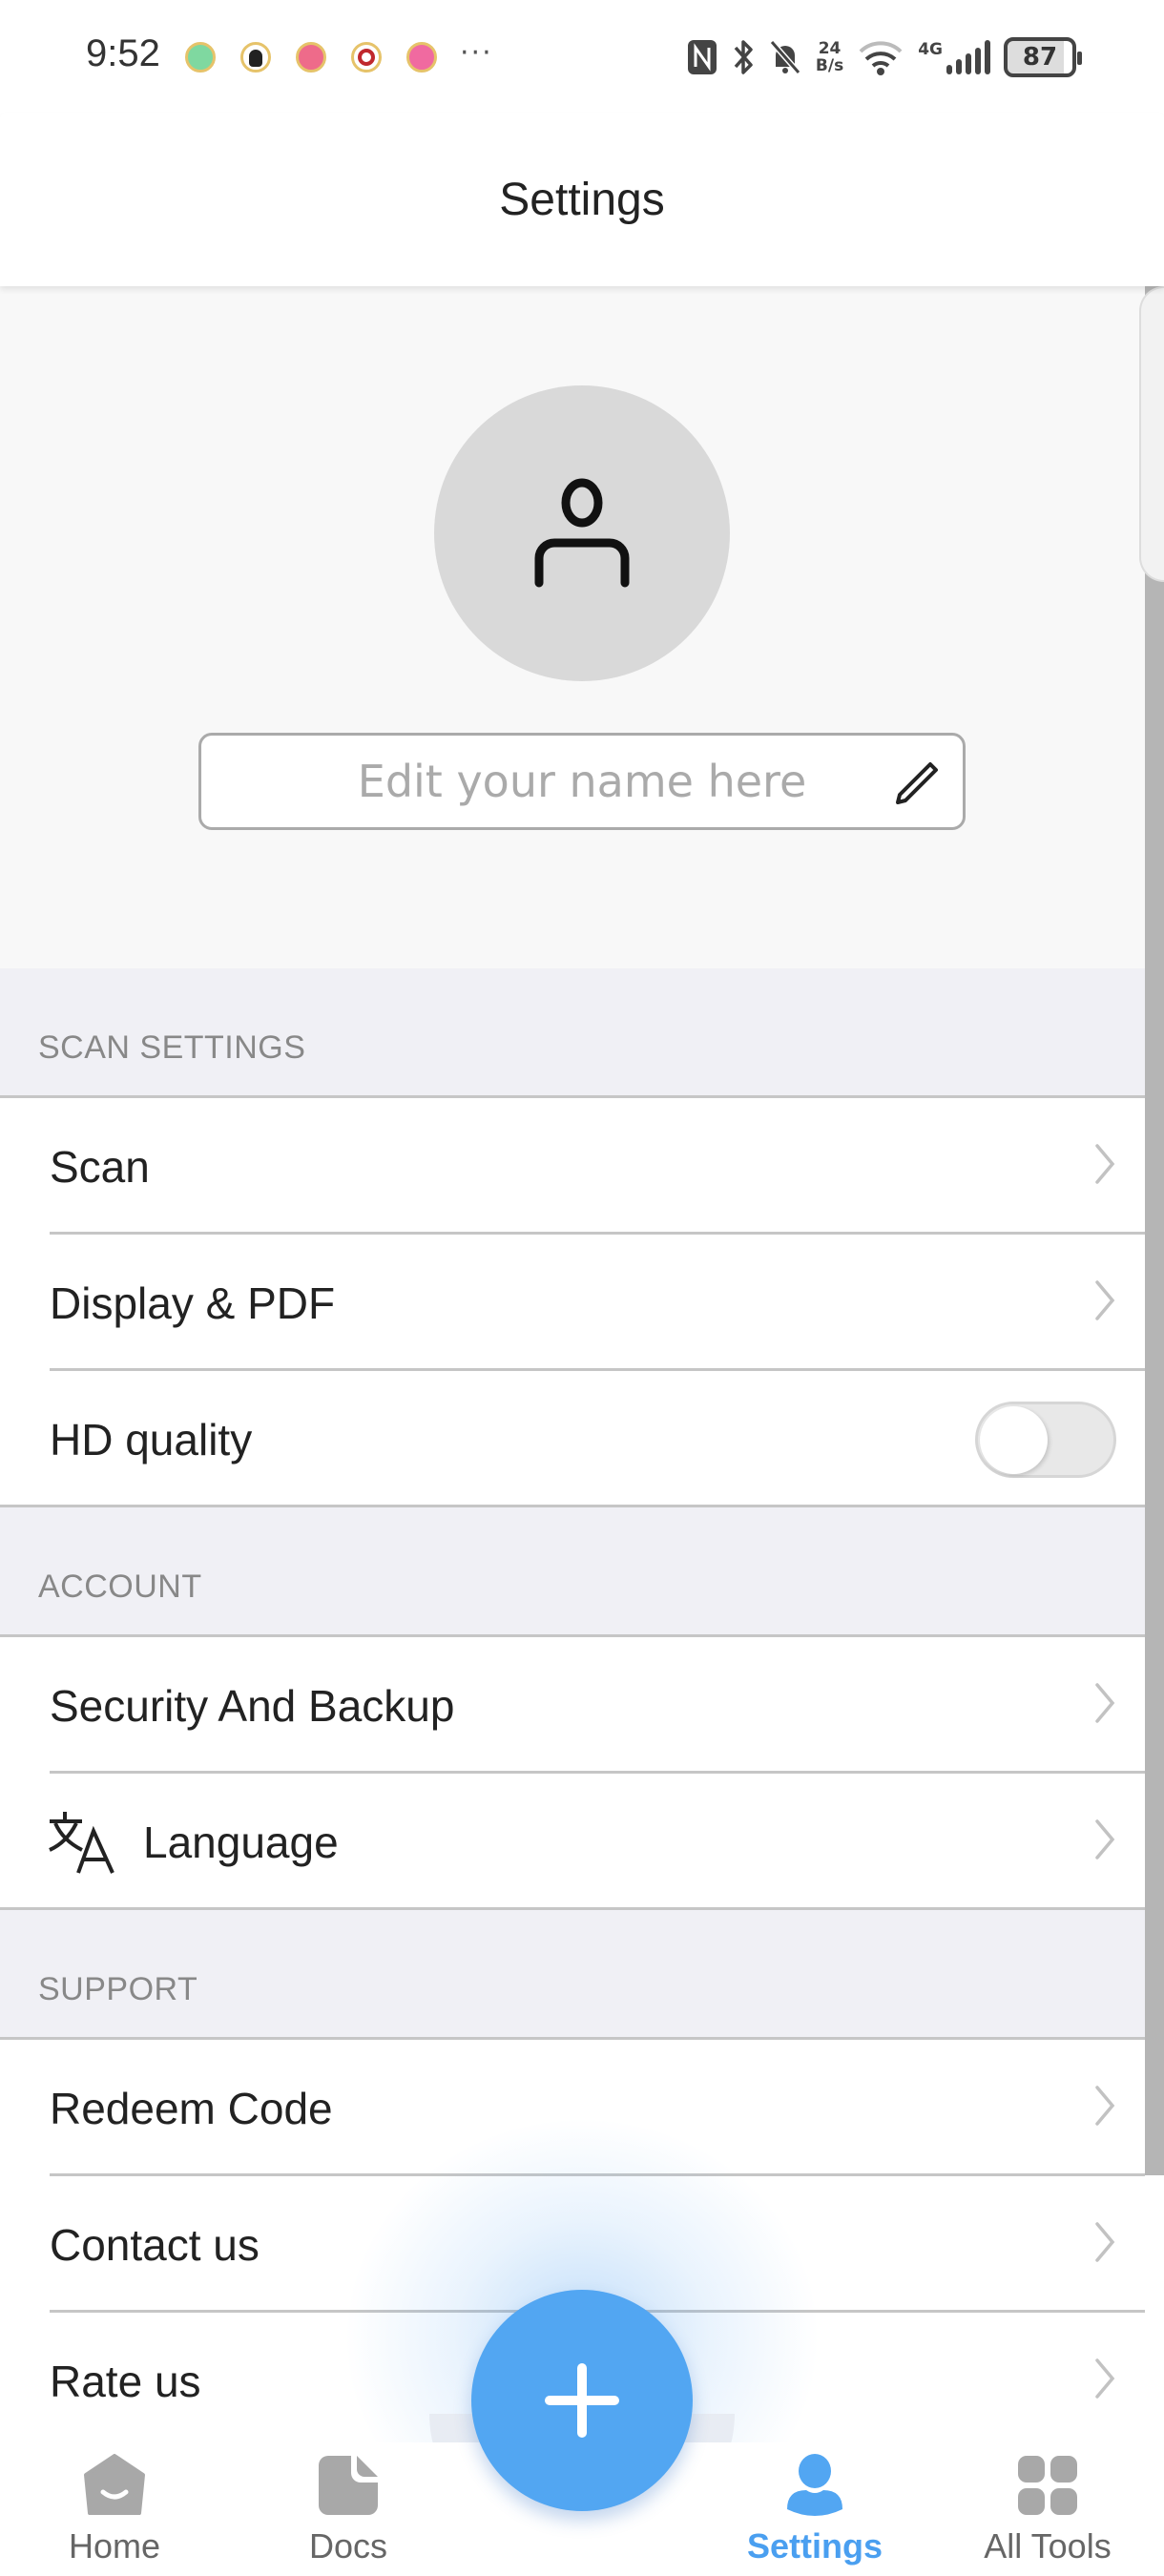  Describe the element at coordinates (572, 1572) in the screenshot. I see `section-header-account: ACCOUNT` at that location.